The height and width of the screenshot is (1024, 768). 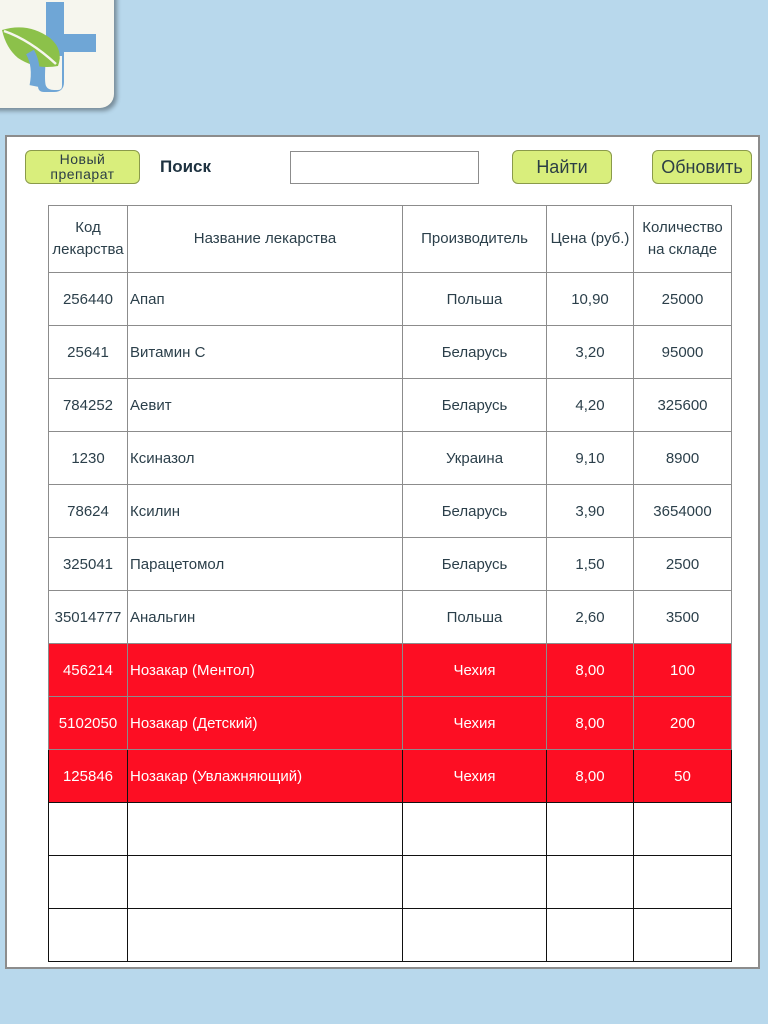 I want to click on cell-code: 784252, so click(x=88, y=405).